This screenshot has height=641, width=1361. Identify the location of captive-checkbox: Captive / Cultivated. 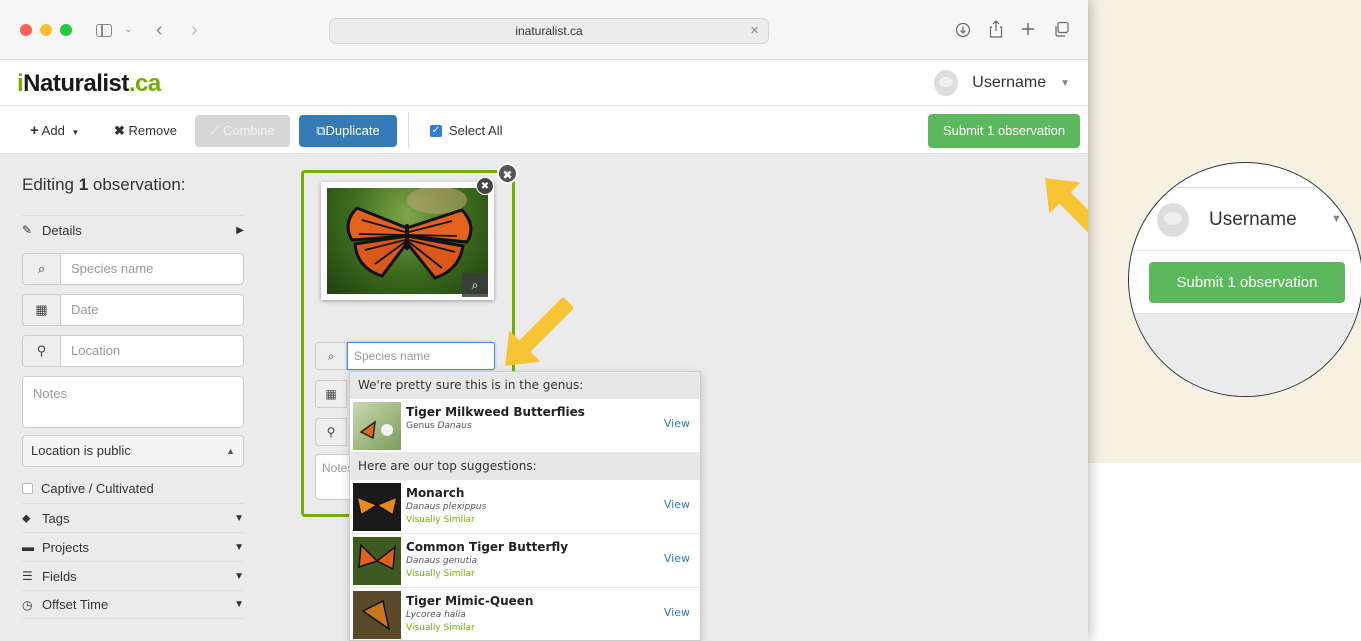
(133, 488).